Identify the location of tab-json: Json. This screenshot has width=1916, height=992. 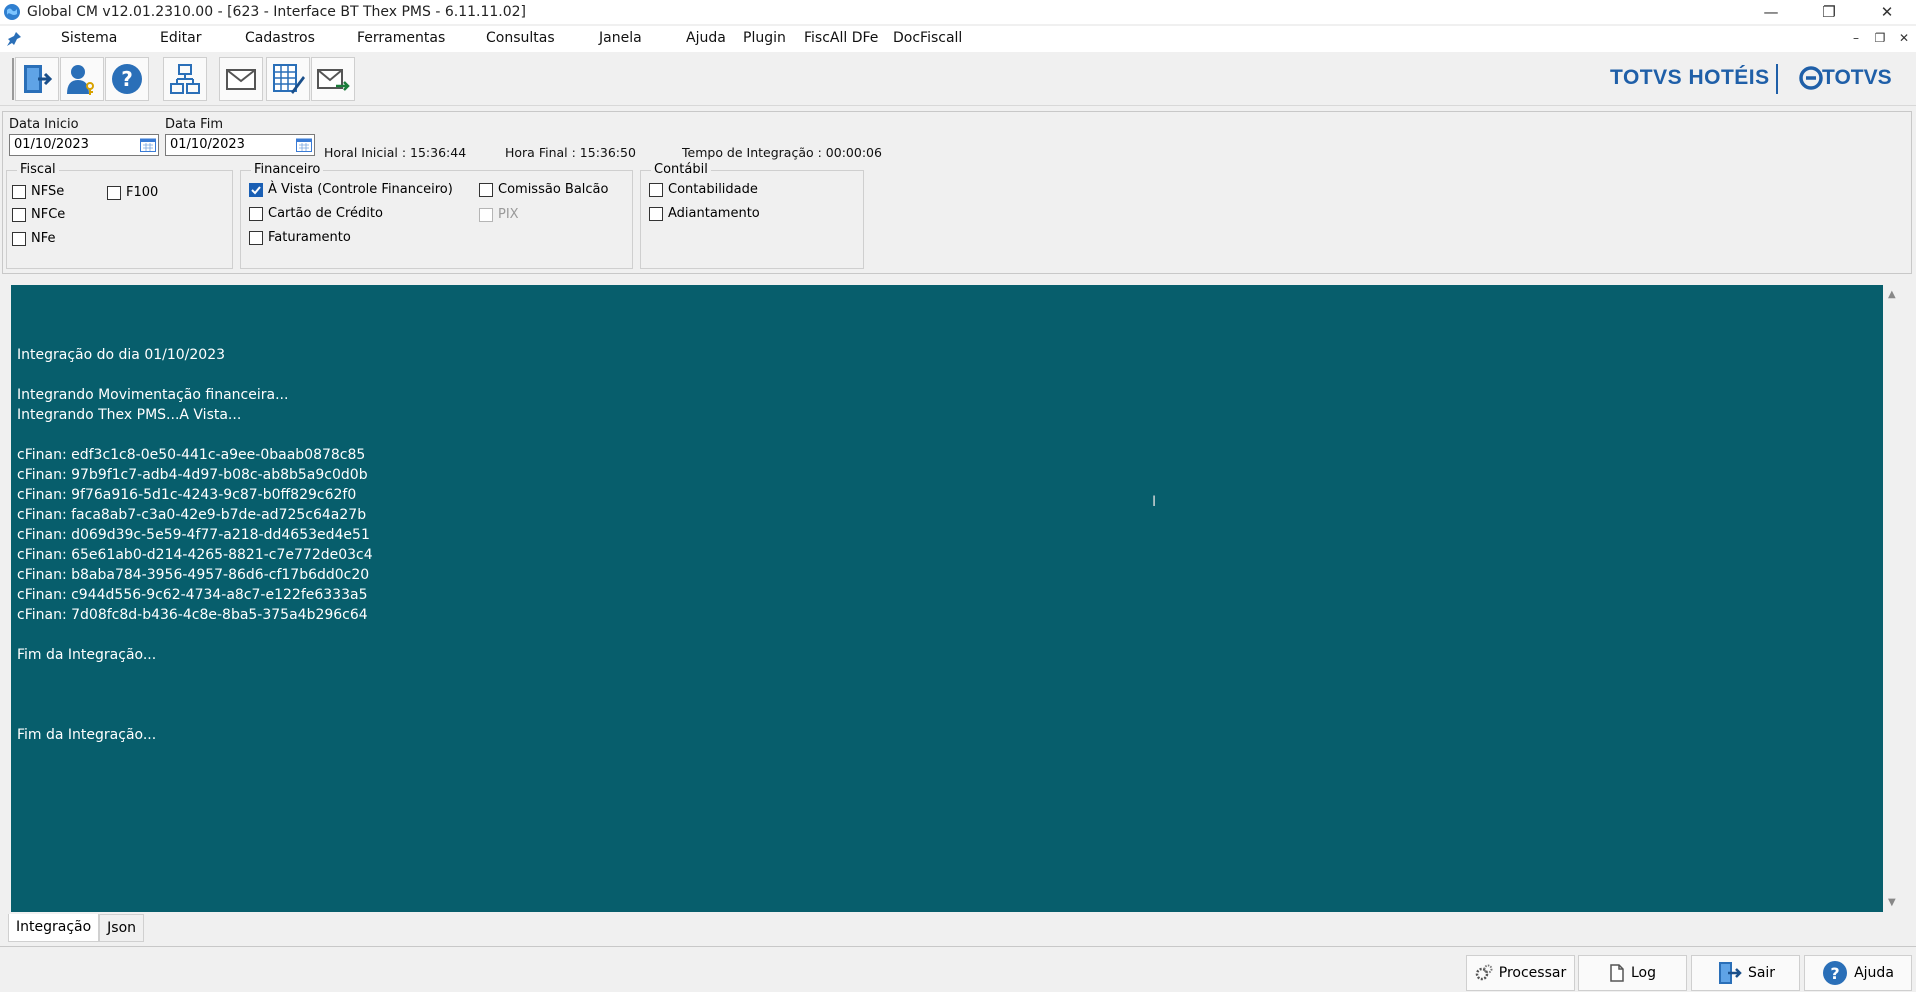
(122, 928).